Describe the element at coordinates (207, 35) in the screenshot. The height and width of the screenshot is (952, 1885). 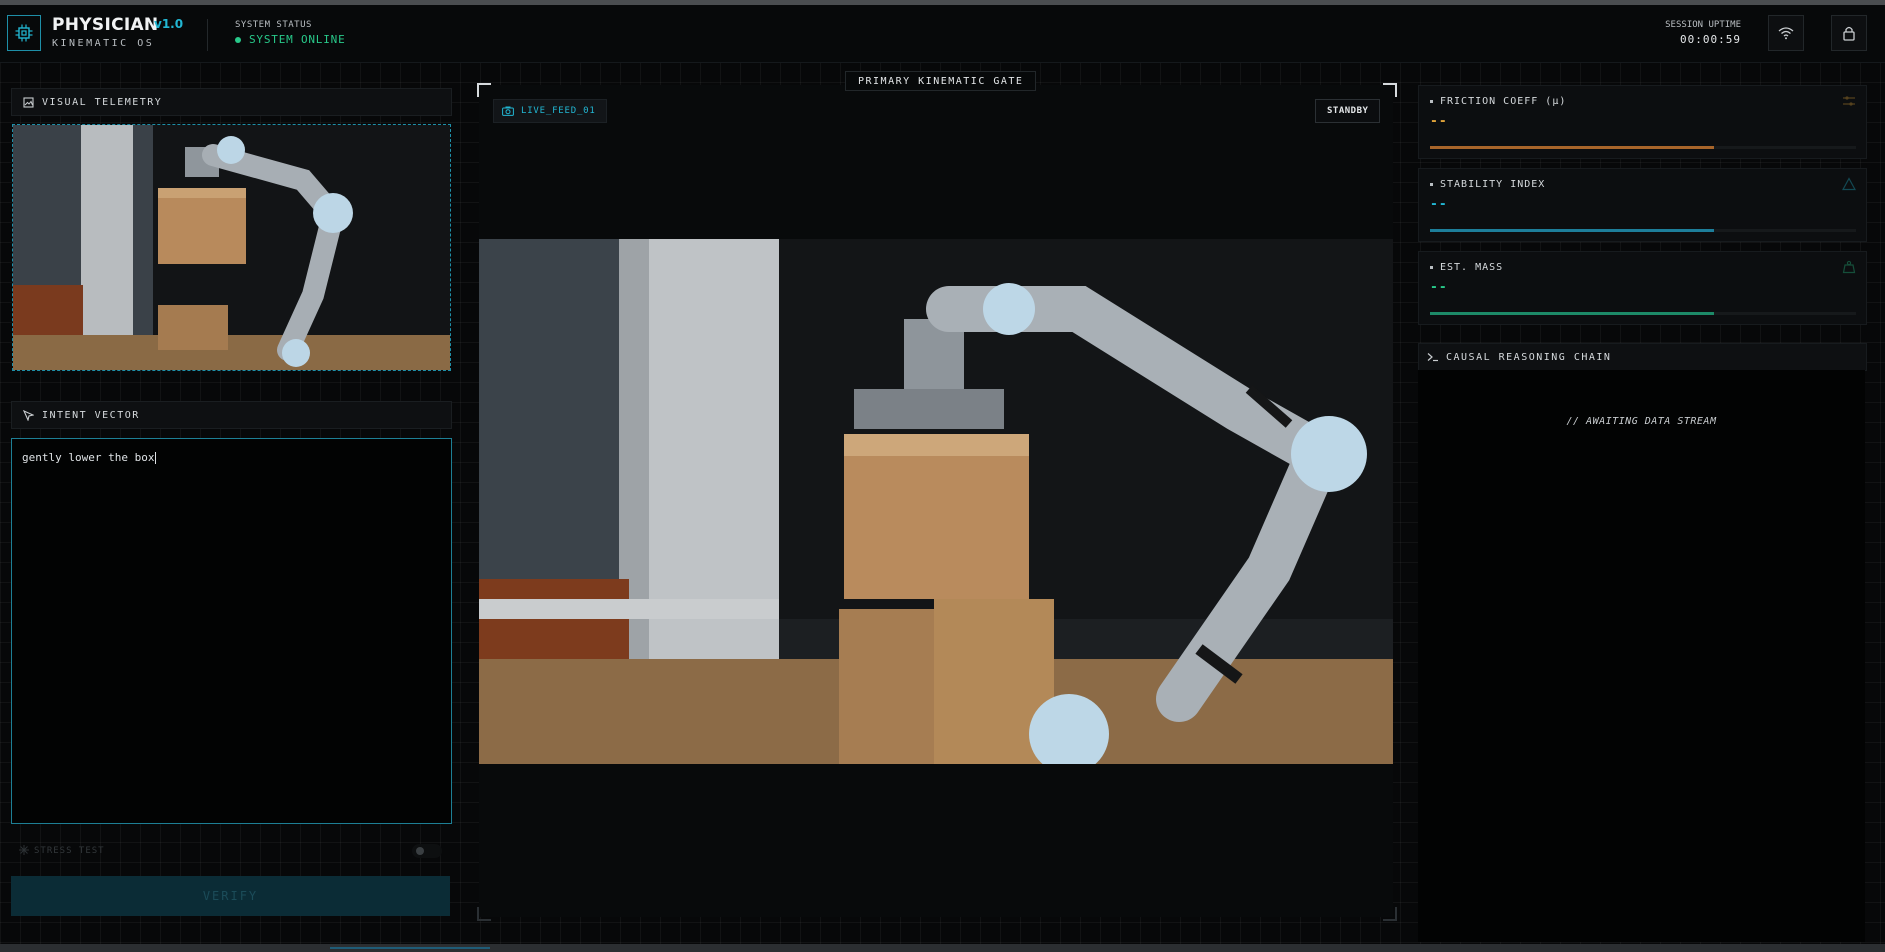
I see `header-divider` at that location.